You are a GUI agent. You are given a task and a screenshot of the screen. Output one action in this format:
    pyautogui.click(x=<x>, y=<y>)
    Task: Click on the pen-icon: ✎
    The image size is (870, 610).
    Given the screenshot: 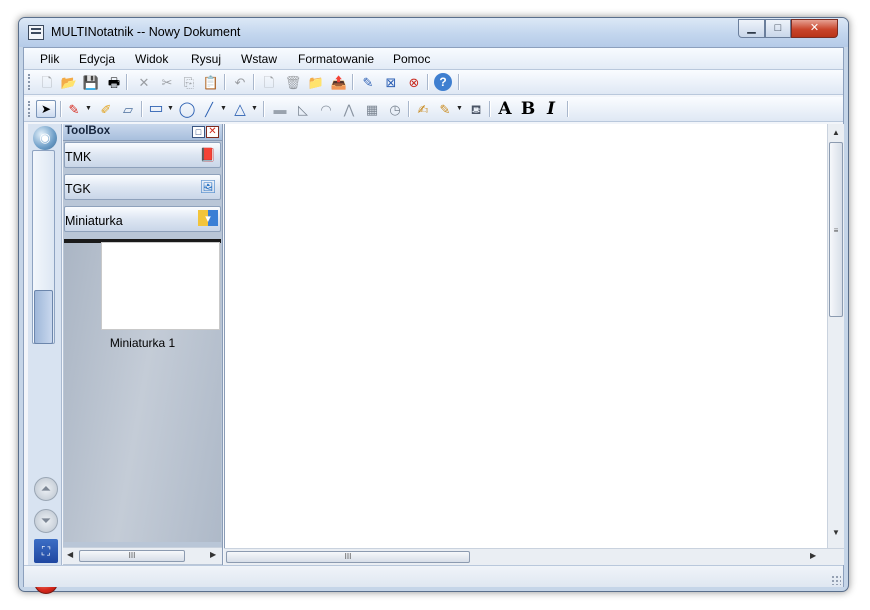 What is the action you would take?
    pyautogui.click(x=74, y=109)
    